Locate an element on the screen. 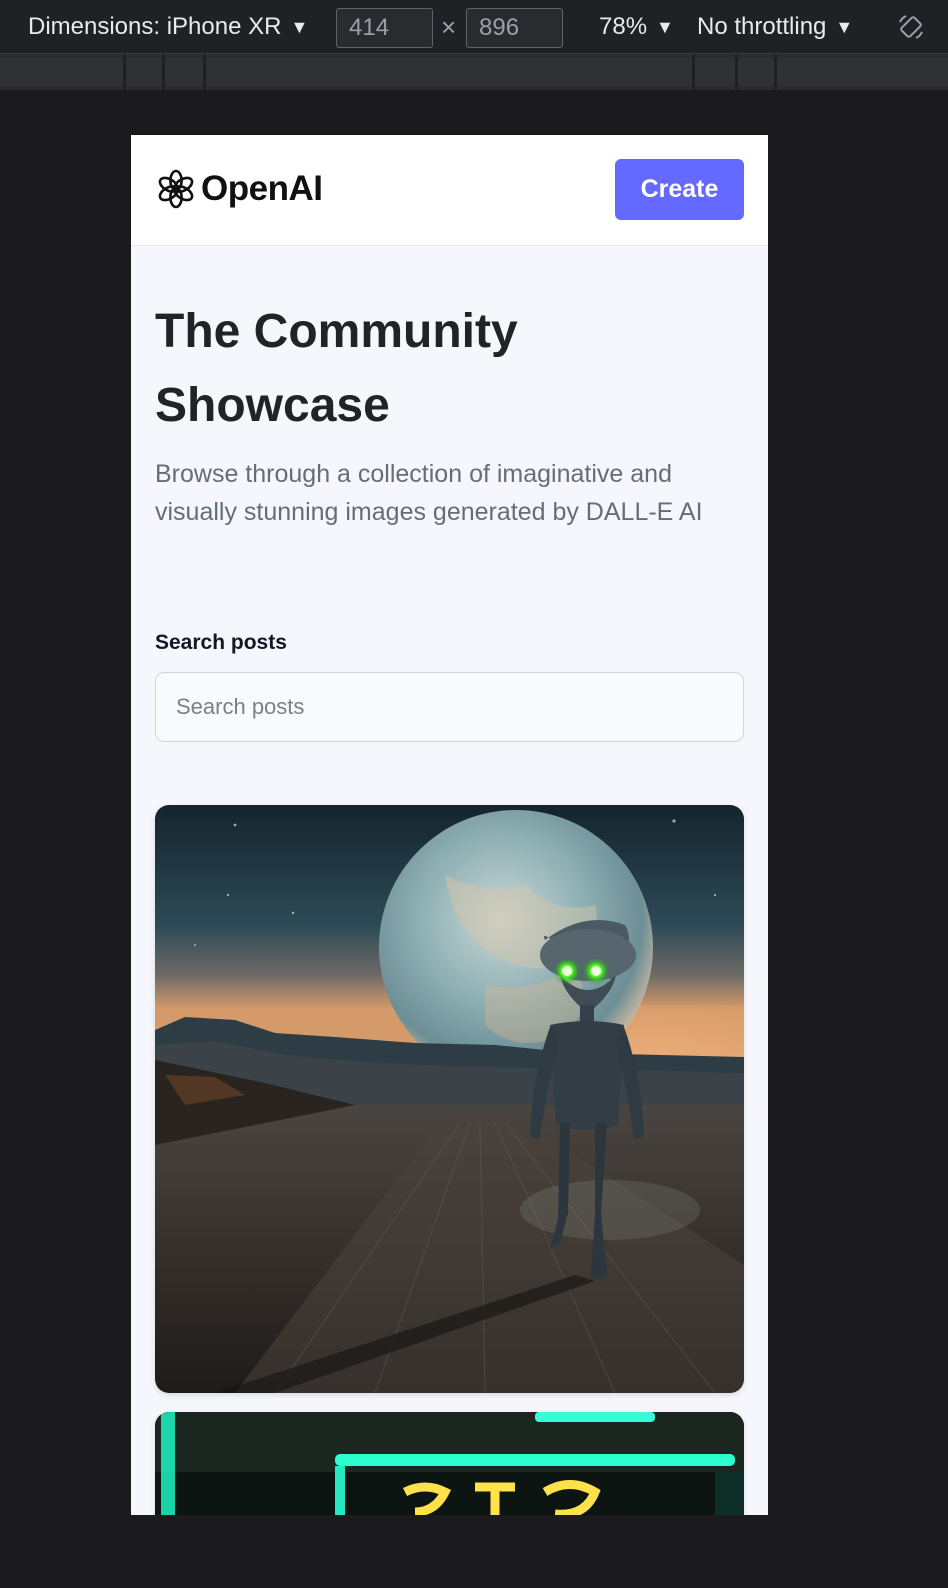  openai-logo-icon is located at coordinates (176, 189).